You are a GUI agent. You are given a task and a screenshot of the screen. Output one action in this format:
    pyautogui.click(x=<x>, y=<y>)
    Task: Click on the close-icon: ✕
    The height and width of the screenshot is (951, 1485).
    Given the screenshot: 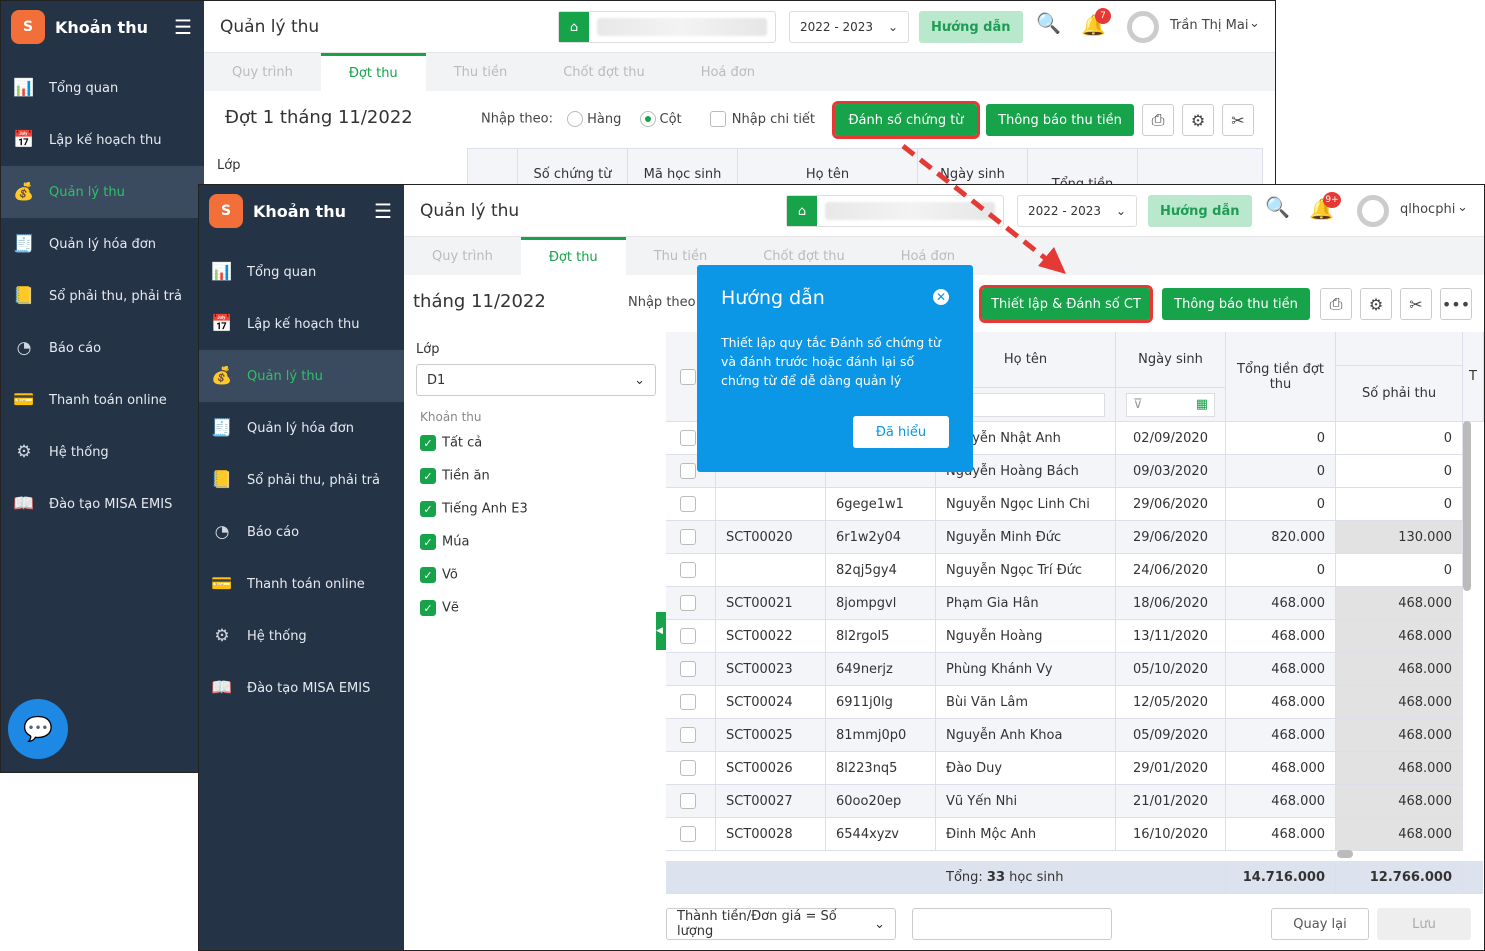 What is the action you would take?
    pyautogui.click(x=941, y=297)
    